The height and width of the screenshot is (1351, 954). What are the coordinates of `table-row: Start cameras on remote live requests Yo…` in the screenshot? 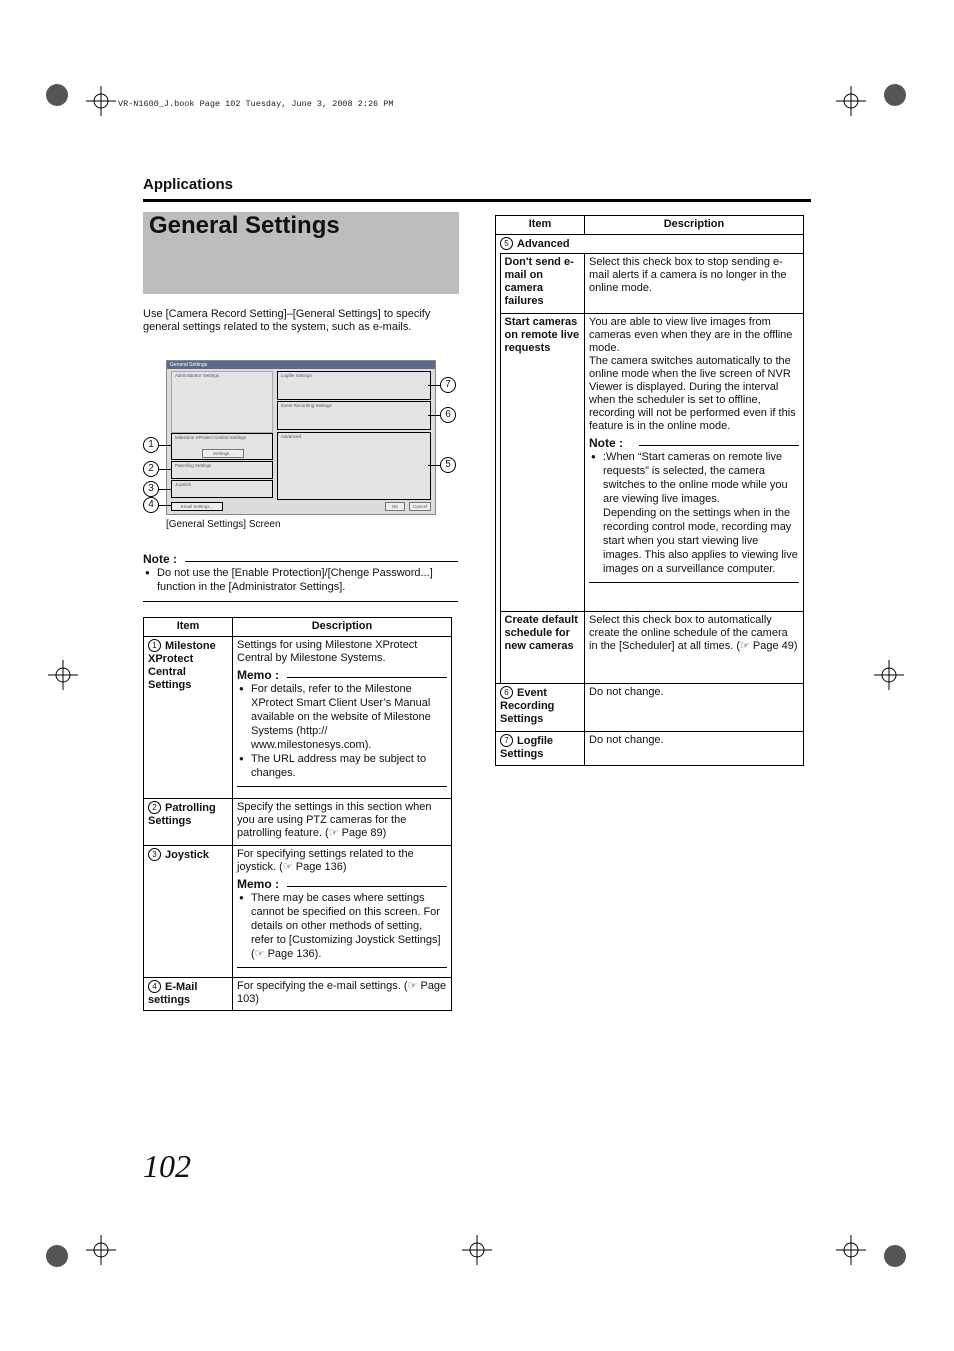 It's located at (650, 462).